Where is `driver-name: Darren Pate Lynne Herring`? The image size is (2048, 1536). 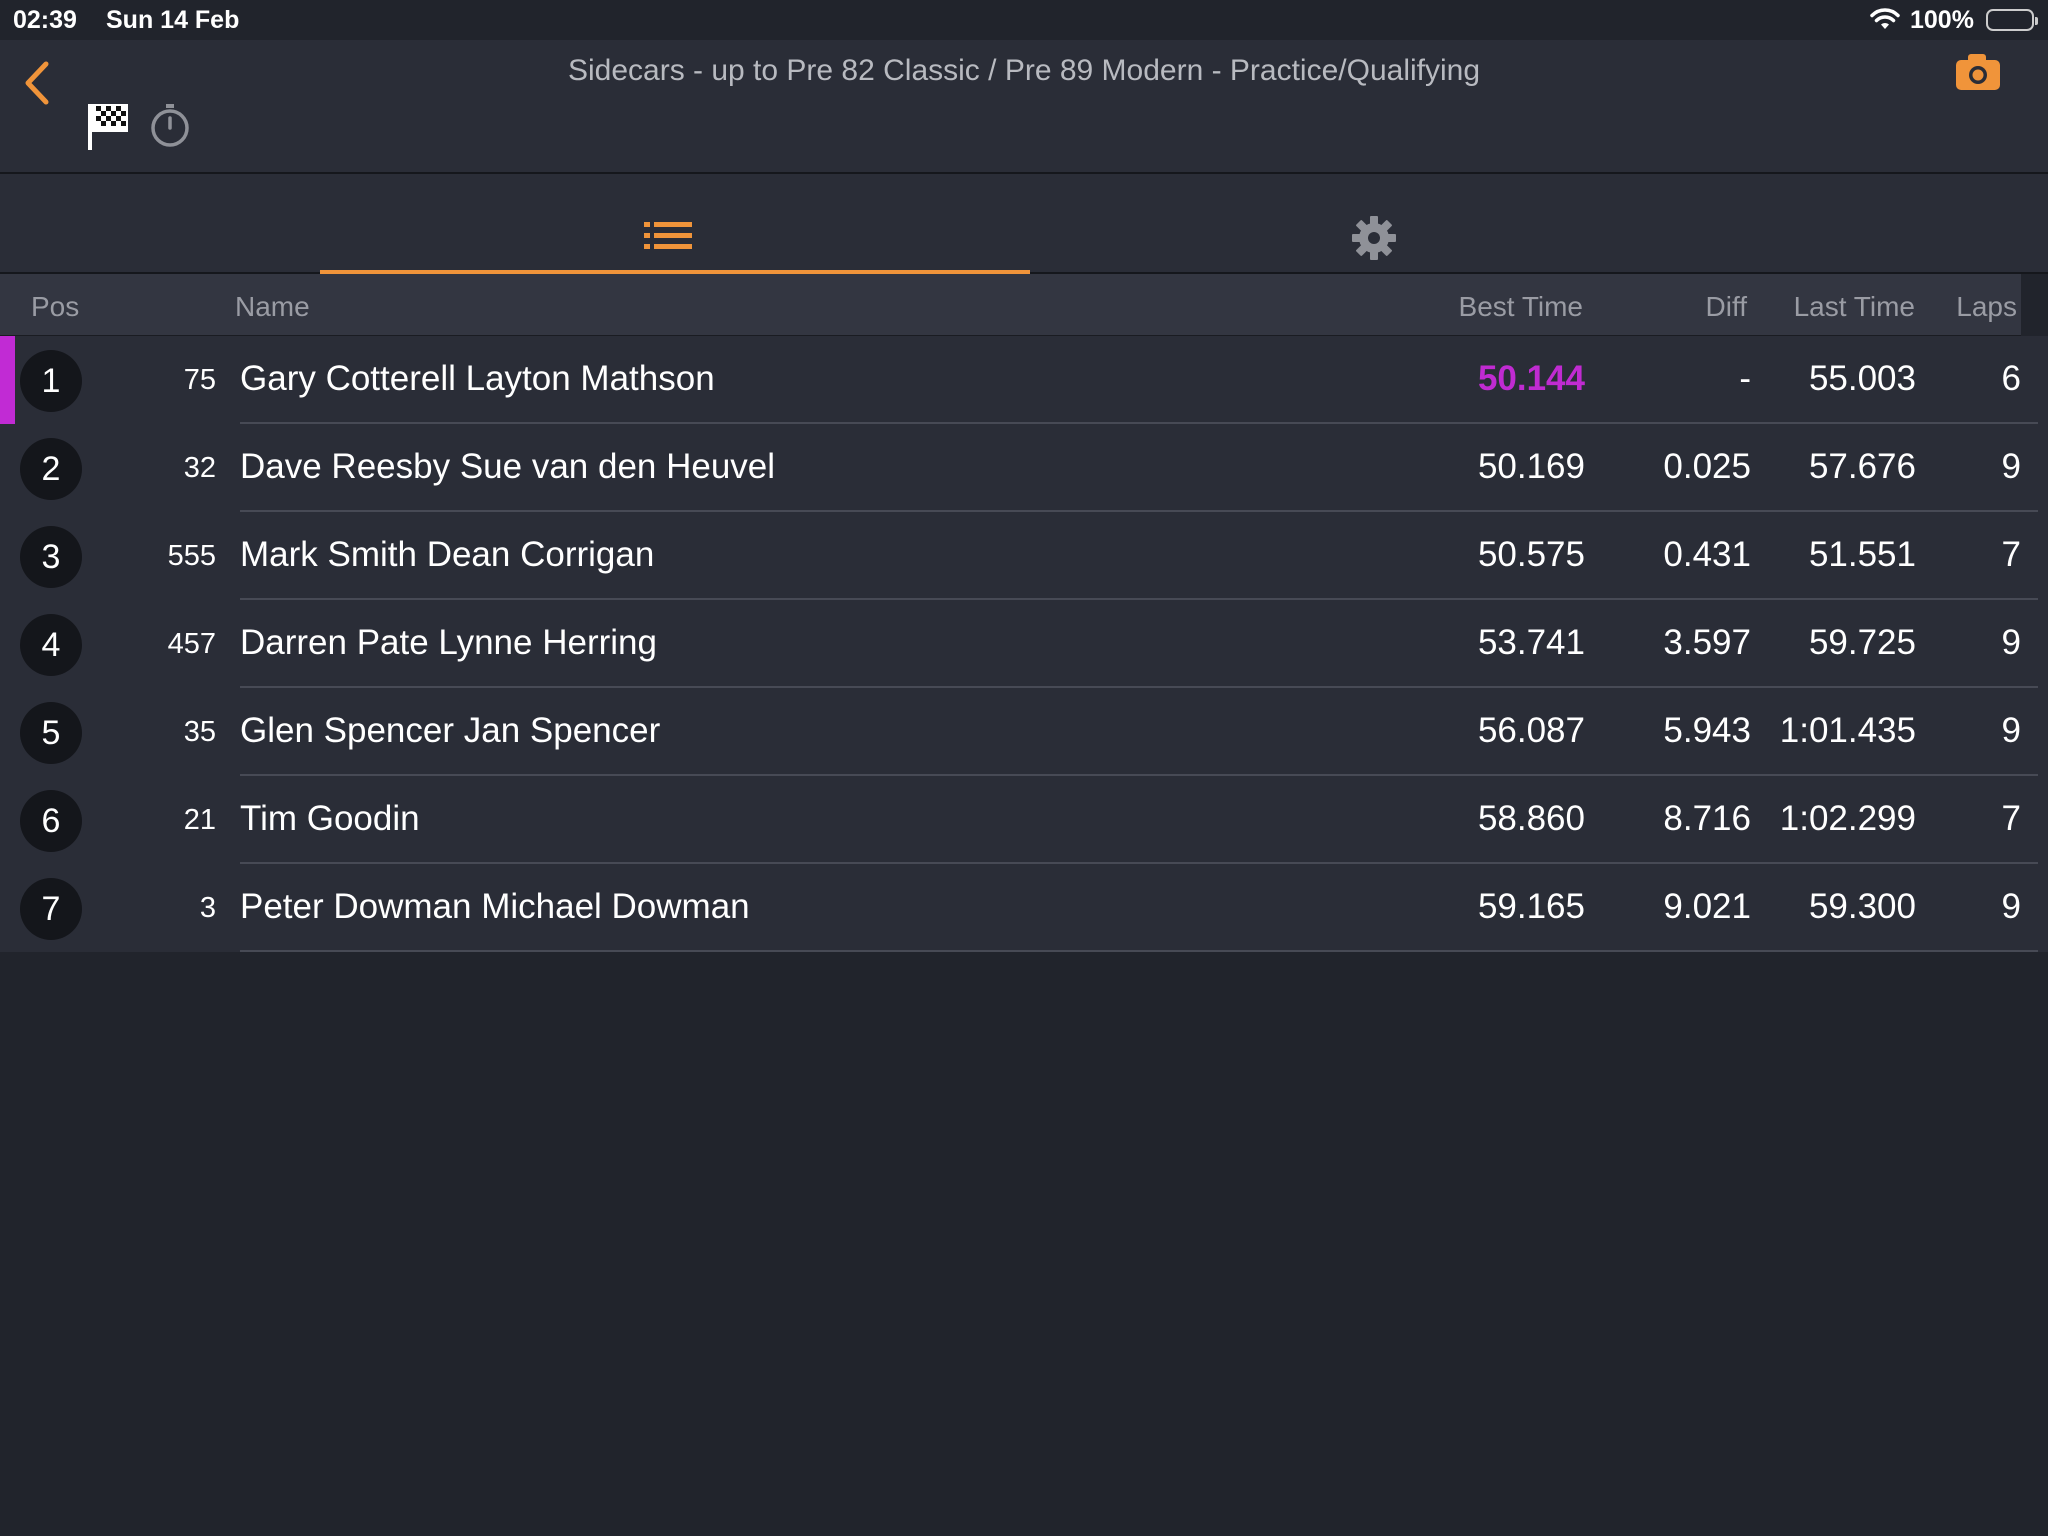
driver-name: Darren Pate Lynne Herring is located at coordinates (448, 642).